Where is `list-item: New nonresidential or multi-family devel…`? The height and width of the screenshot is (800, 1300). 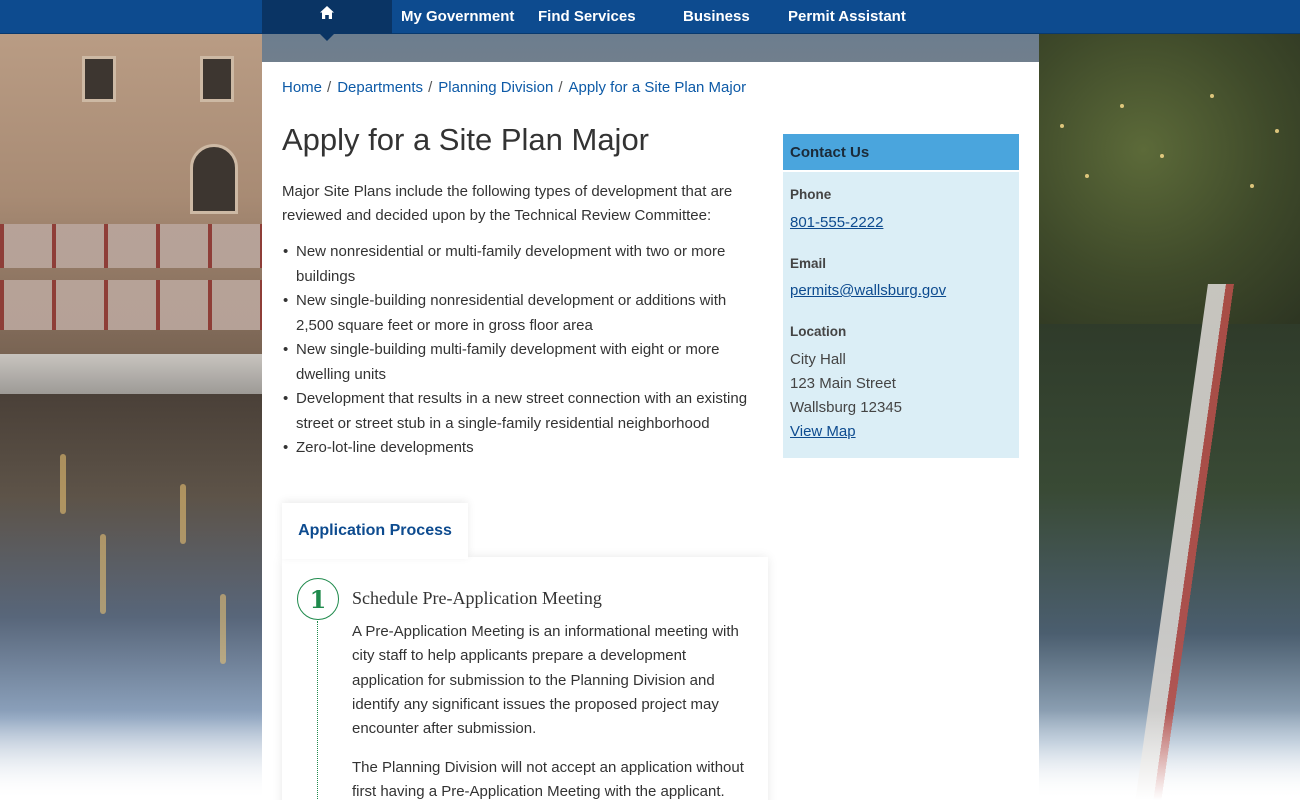
list-item: New nonresidential or multi-family devel… is located at coordinates (524, 264).